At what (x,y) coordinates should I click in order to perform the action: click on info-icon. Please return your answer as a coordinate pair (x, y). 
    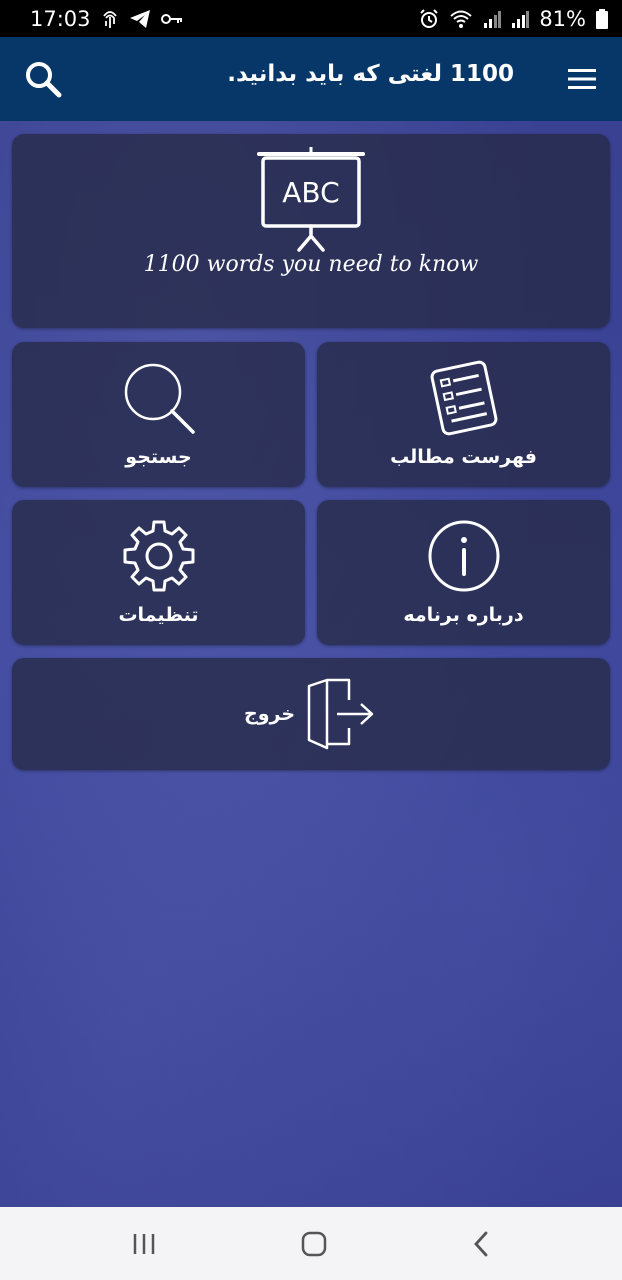
    Looking at the image, I should click on (464, 558).